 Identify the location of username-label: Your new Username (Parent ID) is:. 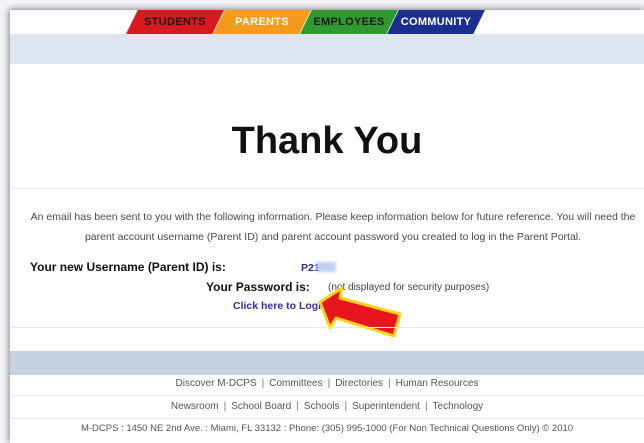
(128, 267).